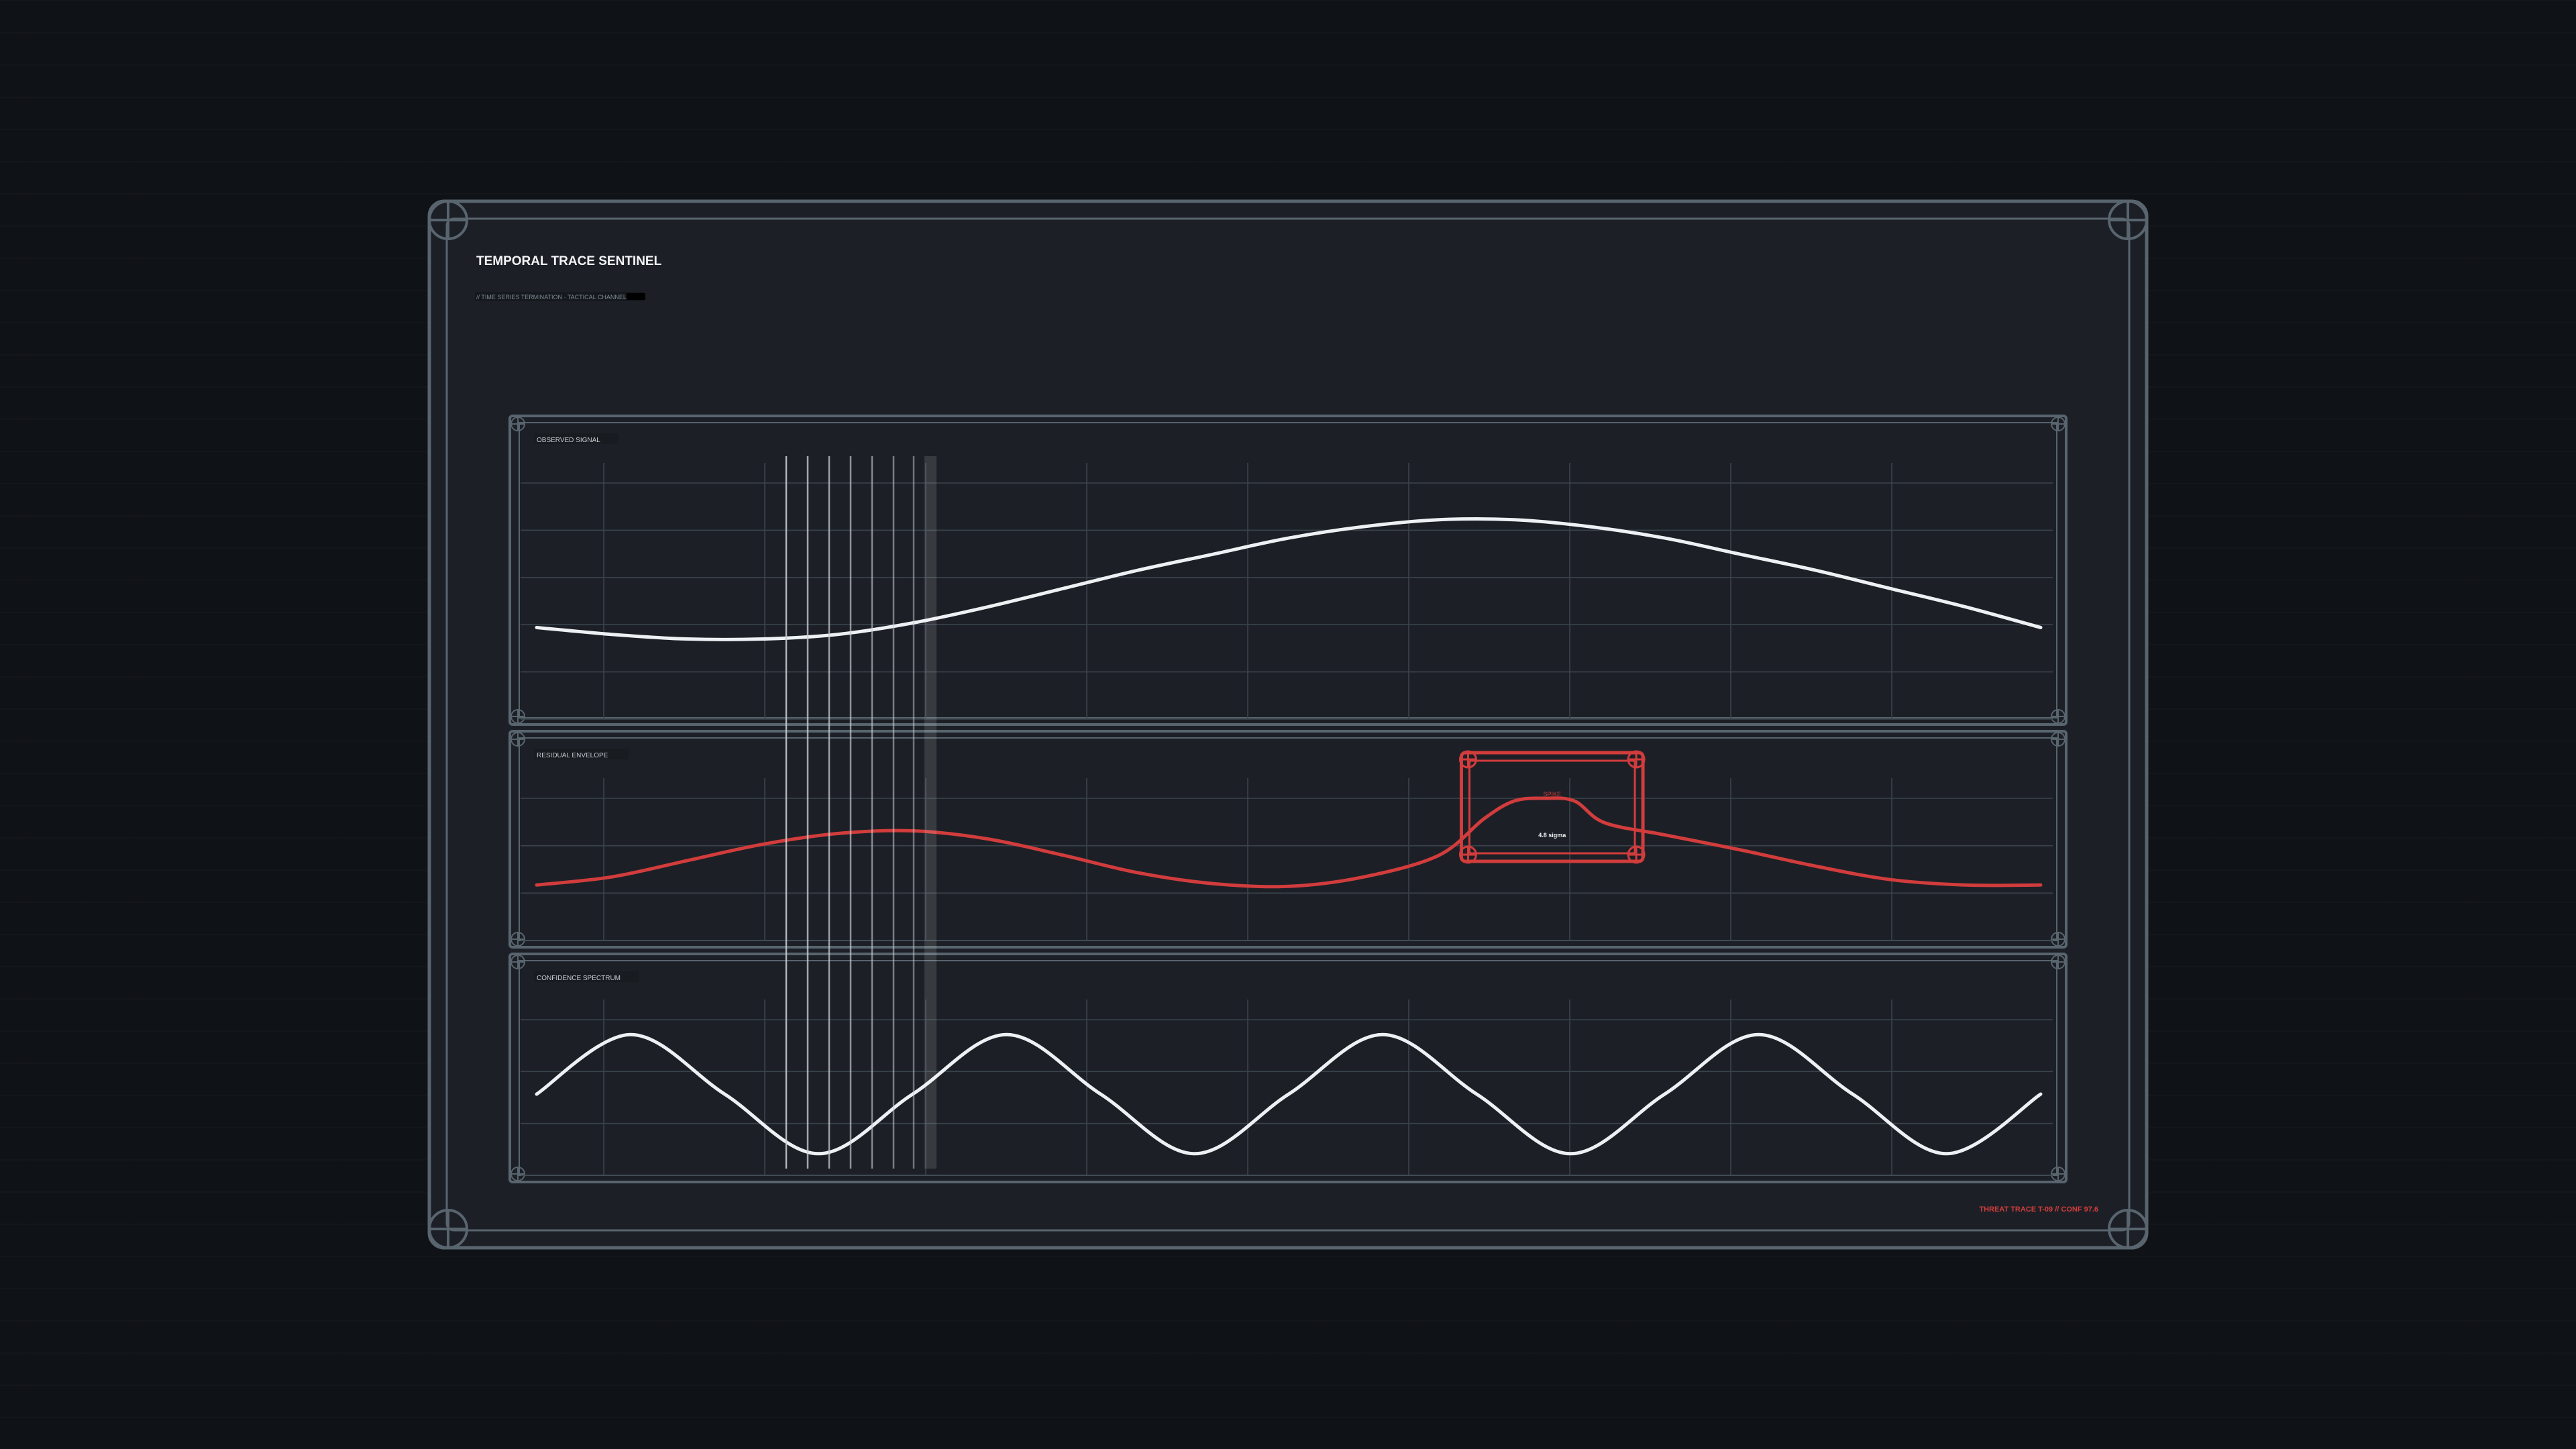 This screenshot has height=1449, width=2576. I want to click on scan-cursor-group, so click(862, 812).